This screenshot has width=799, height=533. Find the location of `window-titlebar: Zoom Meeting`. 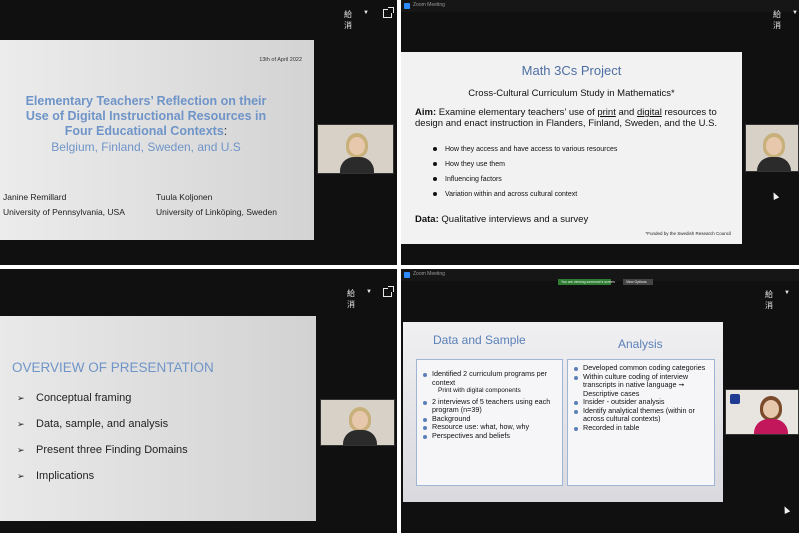

window-titlebar: Zoom Meeting is located at coordinates (600, 6).